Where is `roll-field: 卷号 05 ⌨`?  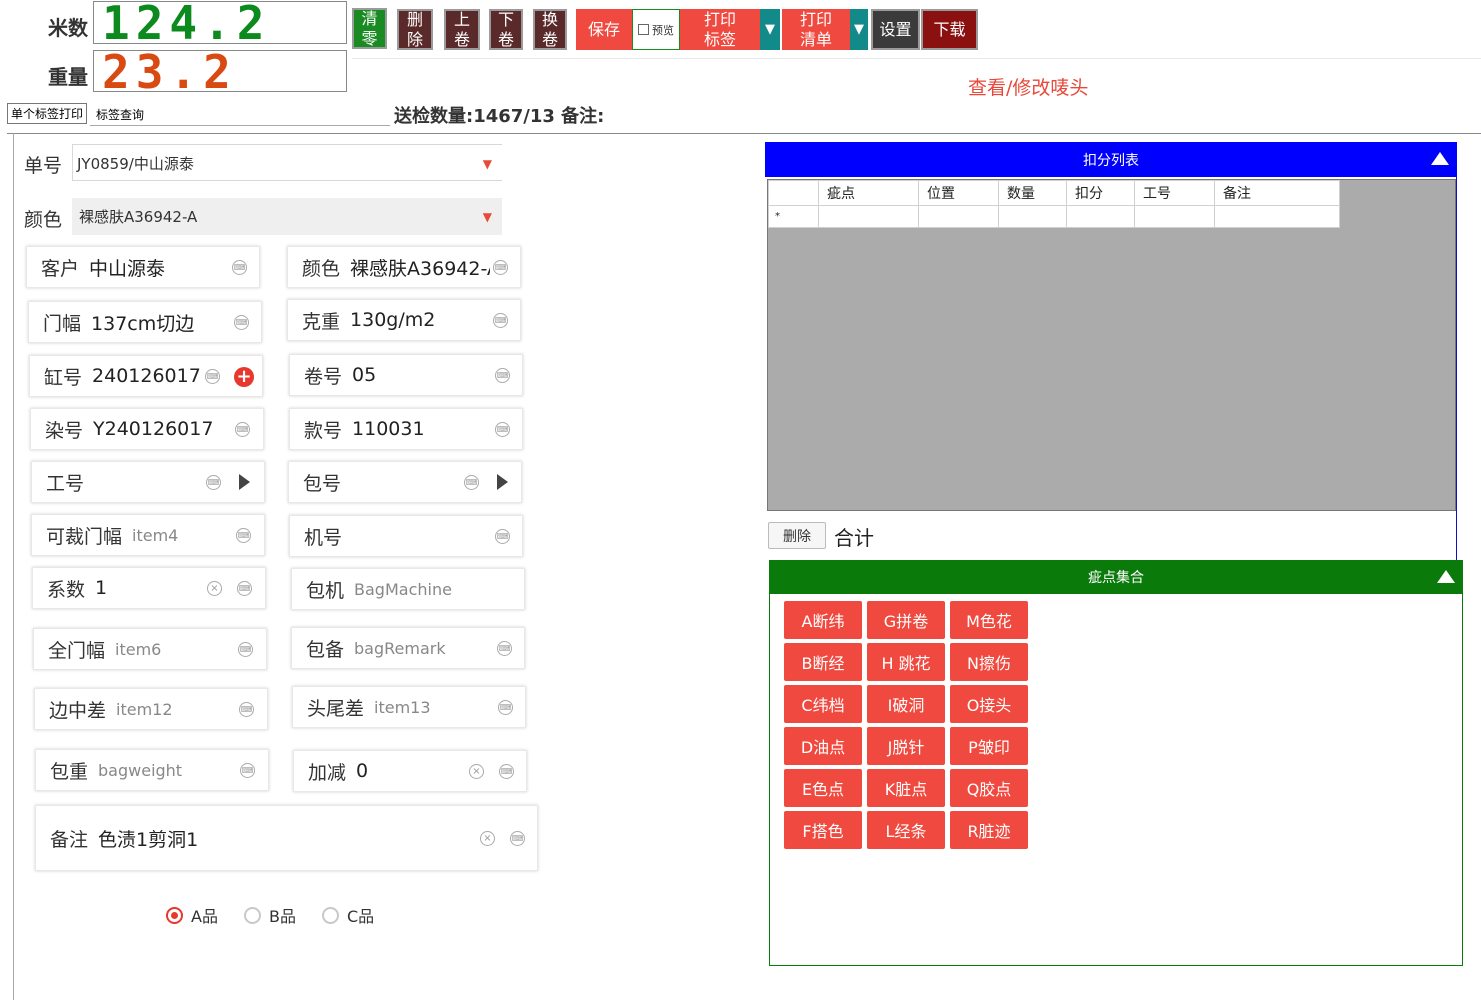 roll-field: 卷号 05 ⌨ is located at coordinates (406, 375).